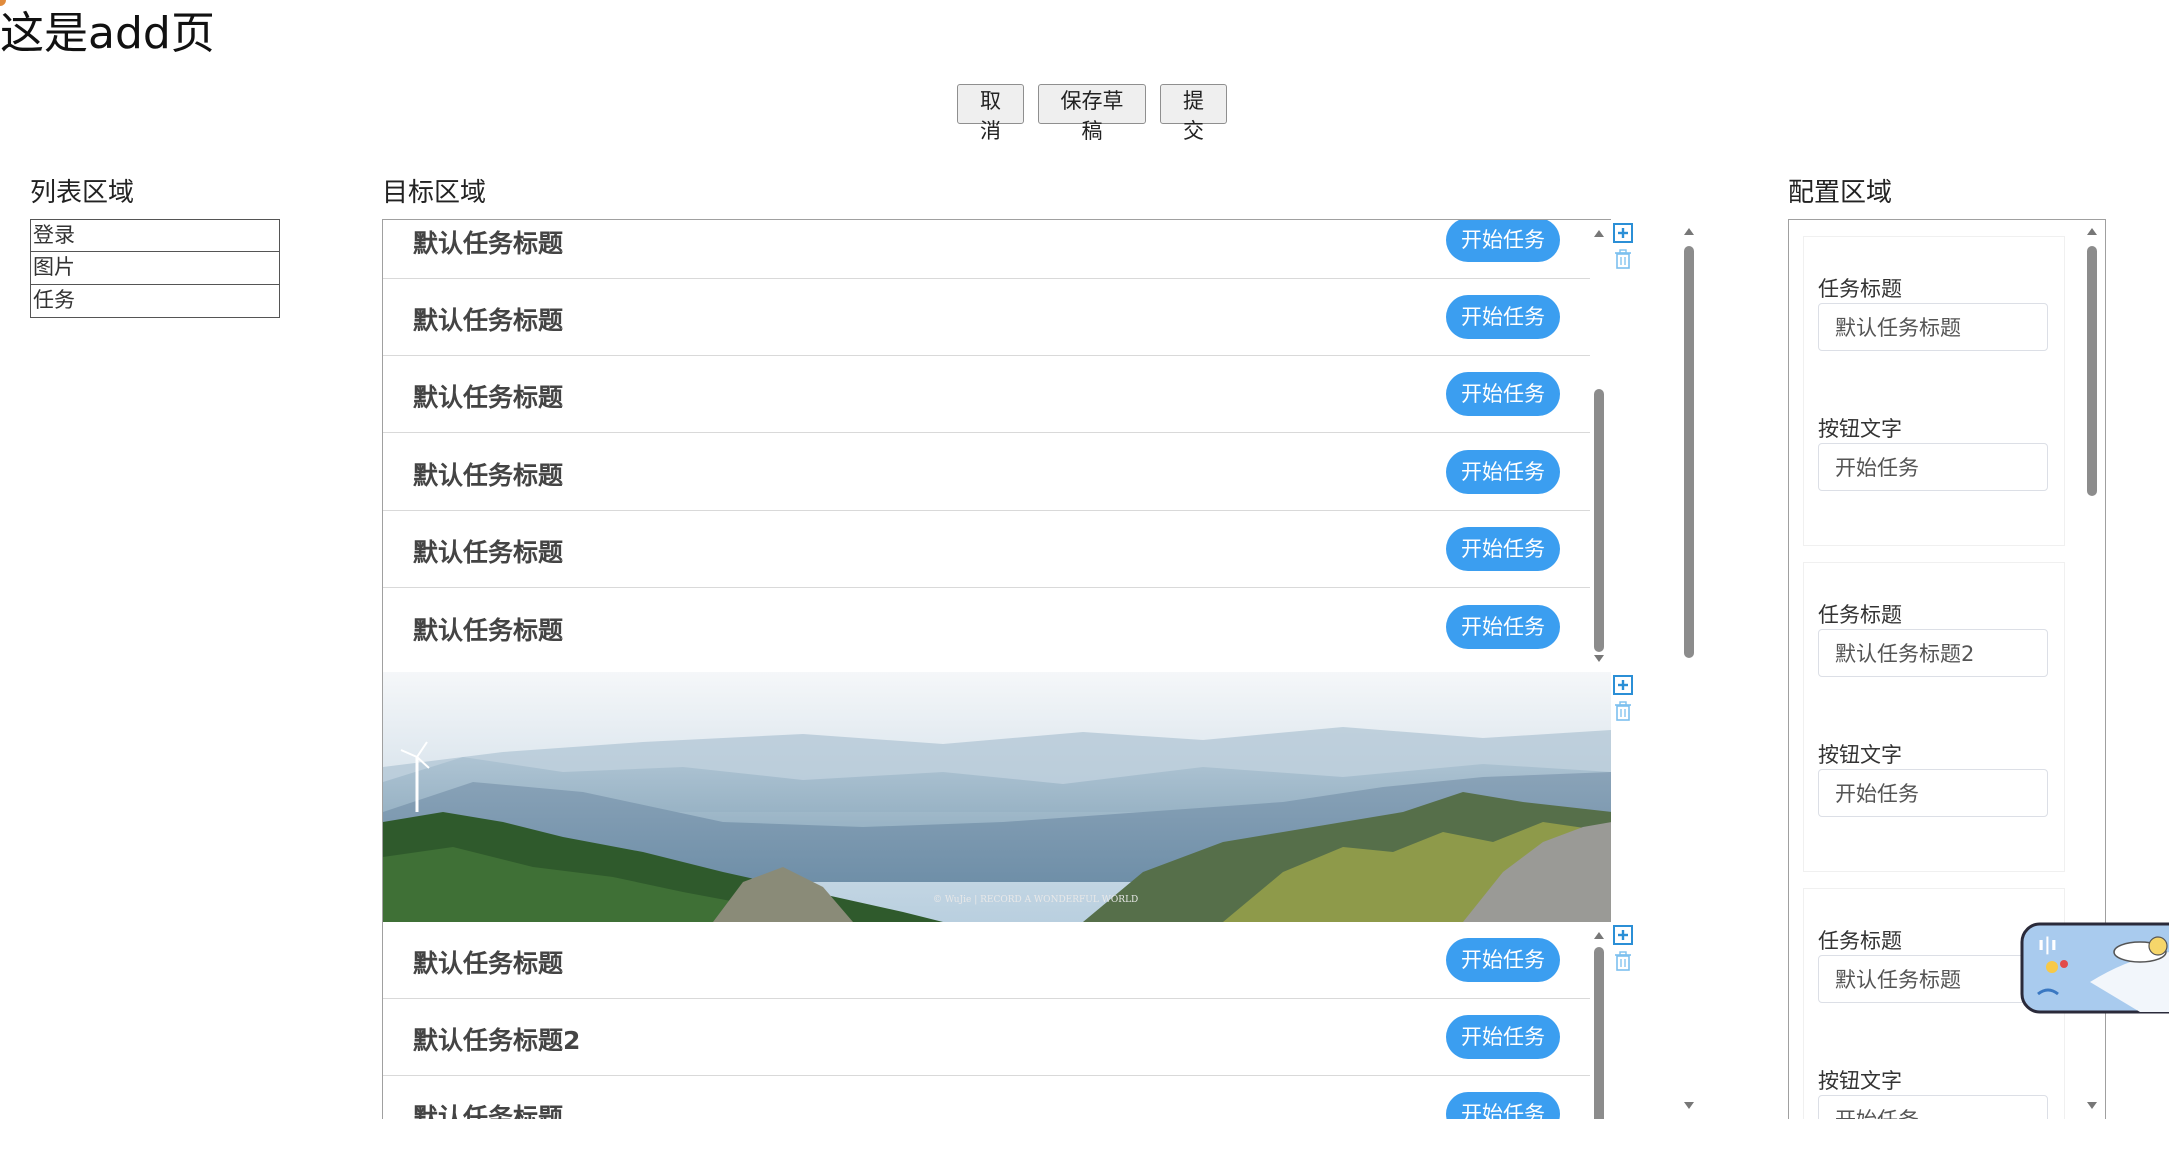  I want to click on task-list-module-2: 默认任务标题 开始任务 默认任务标题2 开始任务 默认任务标题 开始任务, so click(997, 1020).